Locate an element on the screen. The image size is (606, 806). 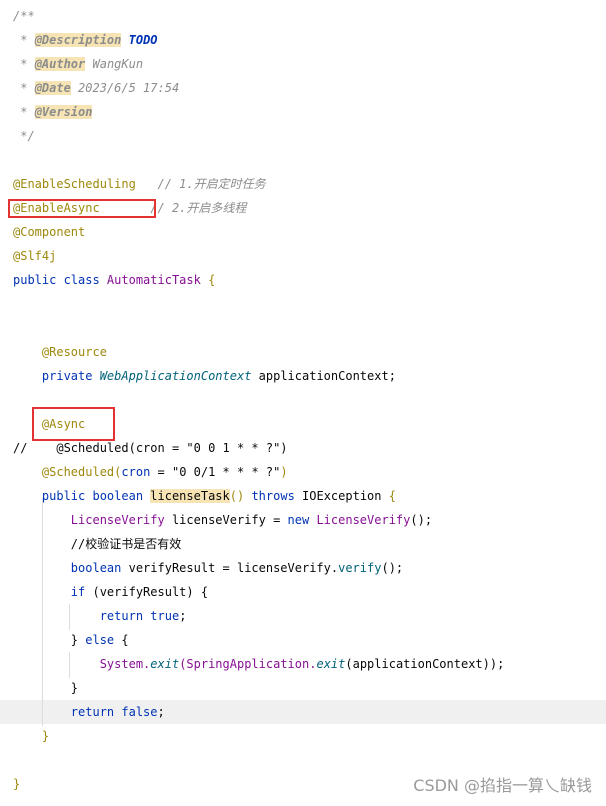
code-token: /** is located at coordinates (24, 16).